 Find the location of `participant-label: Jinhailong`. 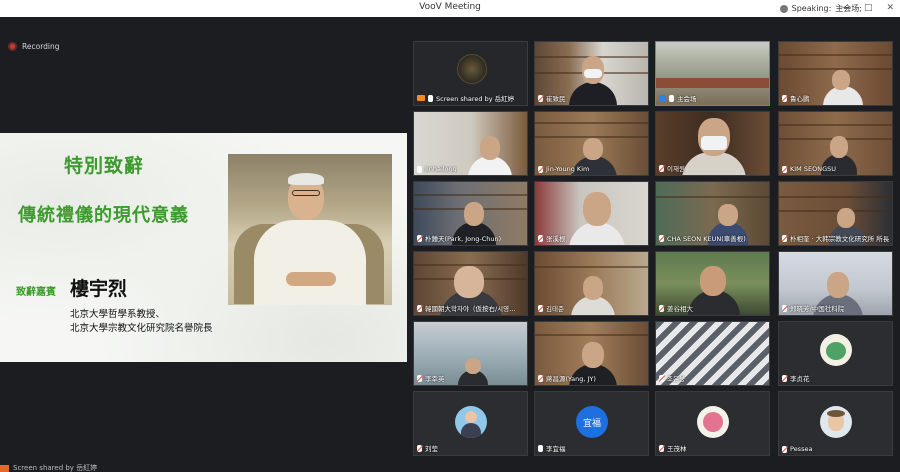

participant-label: Jinhailong is located at coordinates (437, 169).